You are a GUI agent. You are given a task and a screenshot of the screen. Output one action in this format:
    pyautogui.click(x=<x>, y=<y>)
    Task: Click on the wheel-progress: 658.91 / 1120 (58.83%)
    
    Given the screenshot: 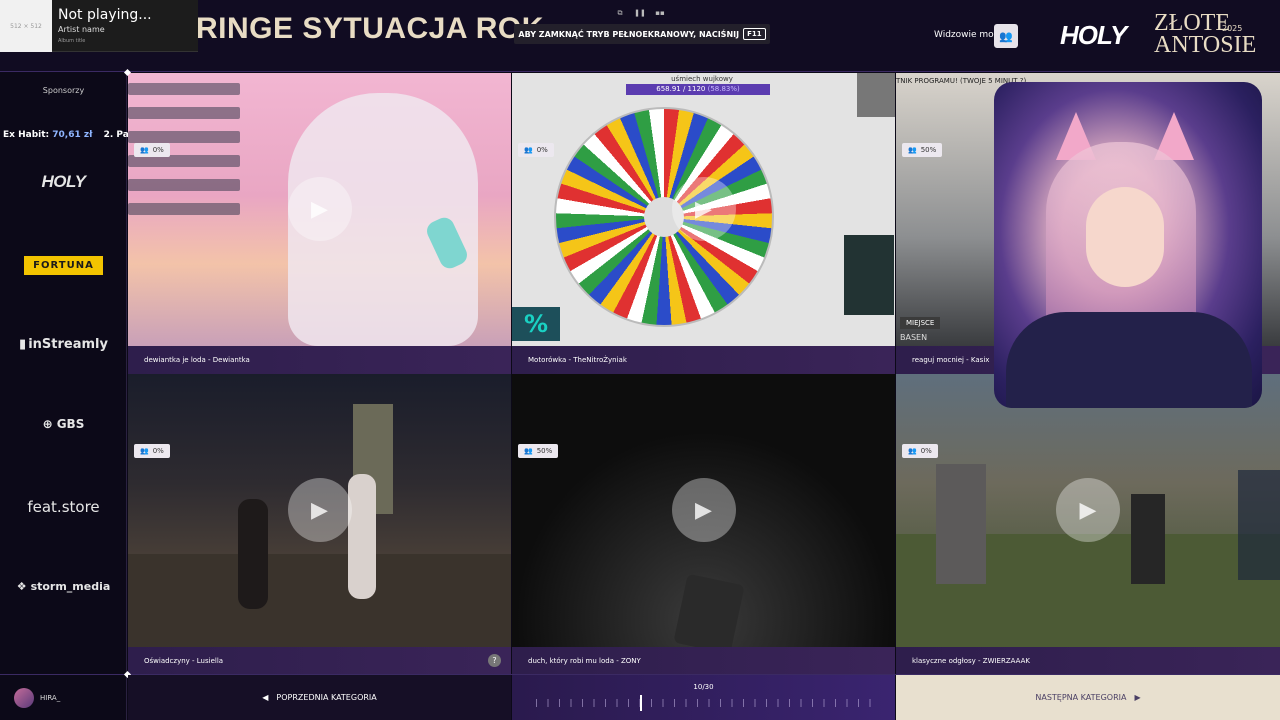 What is the action you would take?
    pyautogui.click(x=698, y=89)
    